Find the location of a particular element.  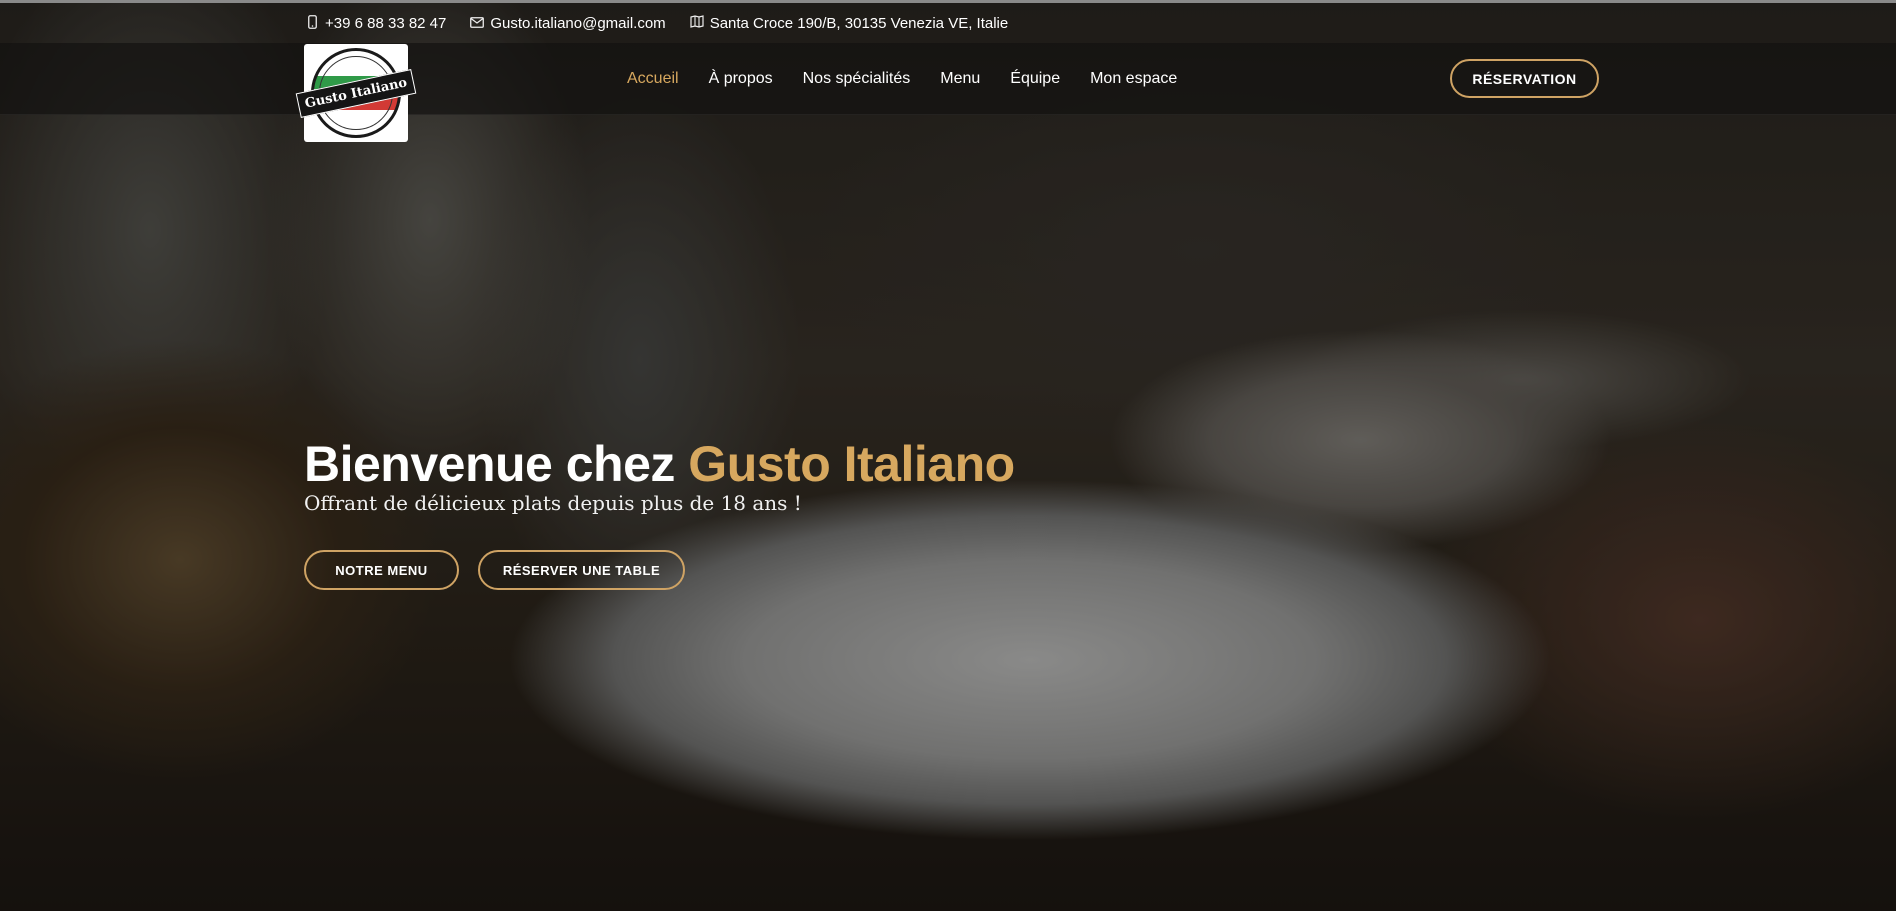

contact-email: Gusto.italiano@gmail.com is located at coordinates (568, 23).